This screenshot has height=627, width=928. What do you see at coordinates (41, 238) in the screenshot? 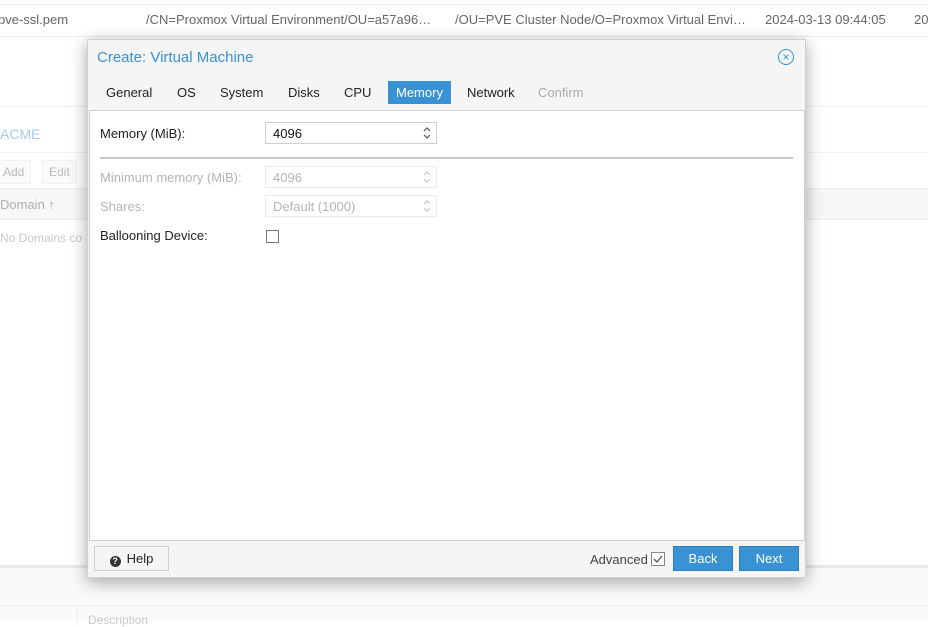
I see `empty-text: No Domains co` at bounding box center [41, 238].